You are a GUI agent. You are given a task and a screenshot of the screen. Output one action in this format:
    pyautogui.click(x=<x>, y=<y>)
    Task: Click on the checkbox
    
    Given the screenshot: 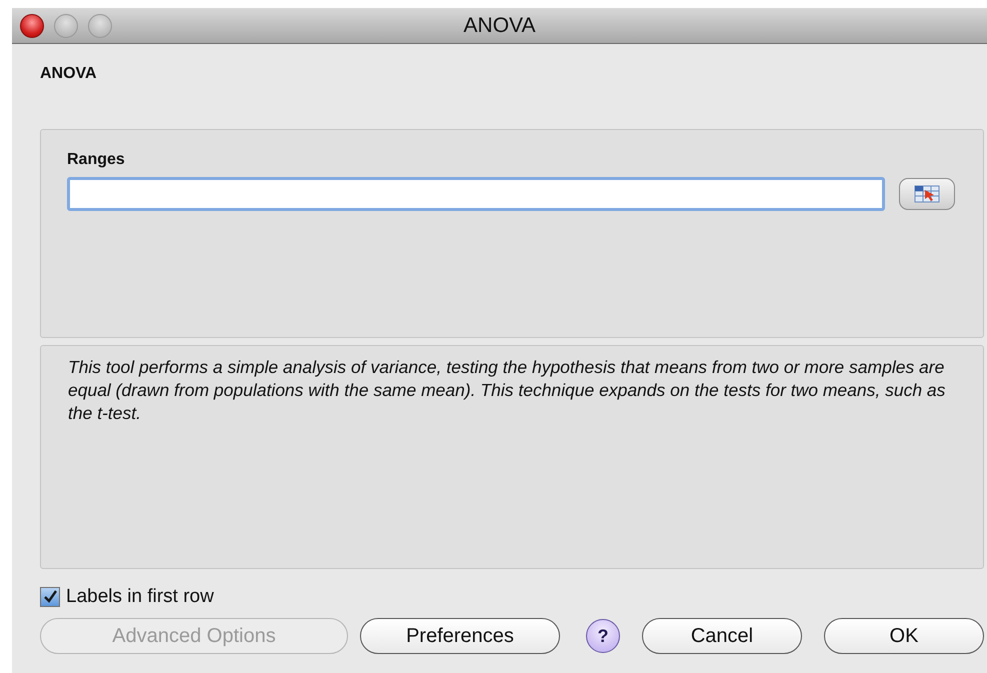 What is the action you would take?
    pyautogui.click(x=50, y=597)
    